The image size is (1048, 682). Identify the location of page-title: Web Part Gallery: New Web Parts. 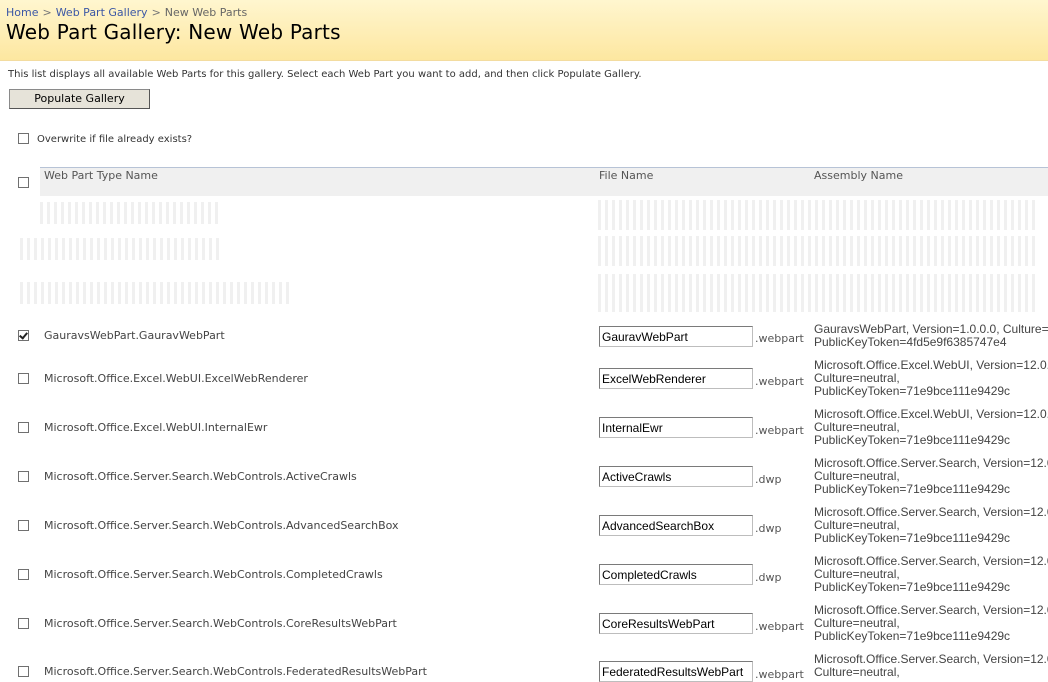
(173, 32).